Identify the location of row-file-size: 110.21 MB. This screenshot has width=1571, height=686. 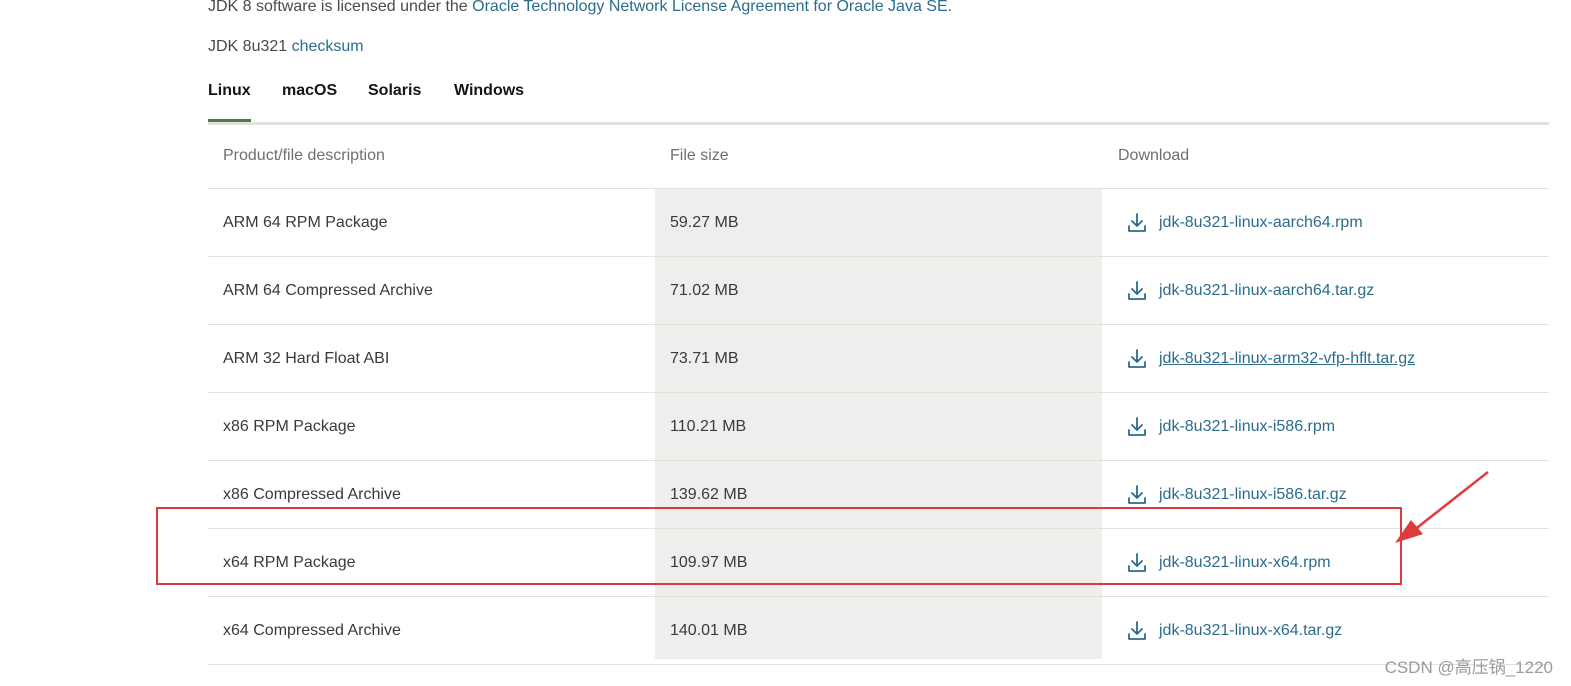
(708, 426).